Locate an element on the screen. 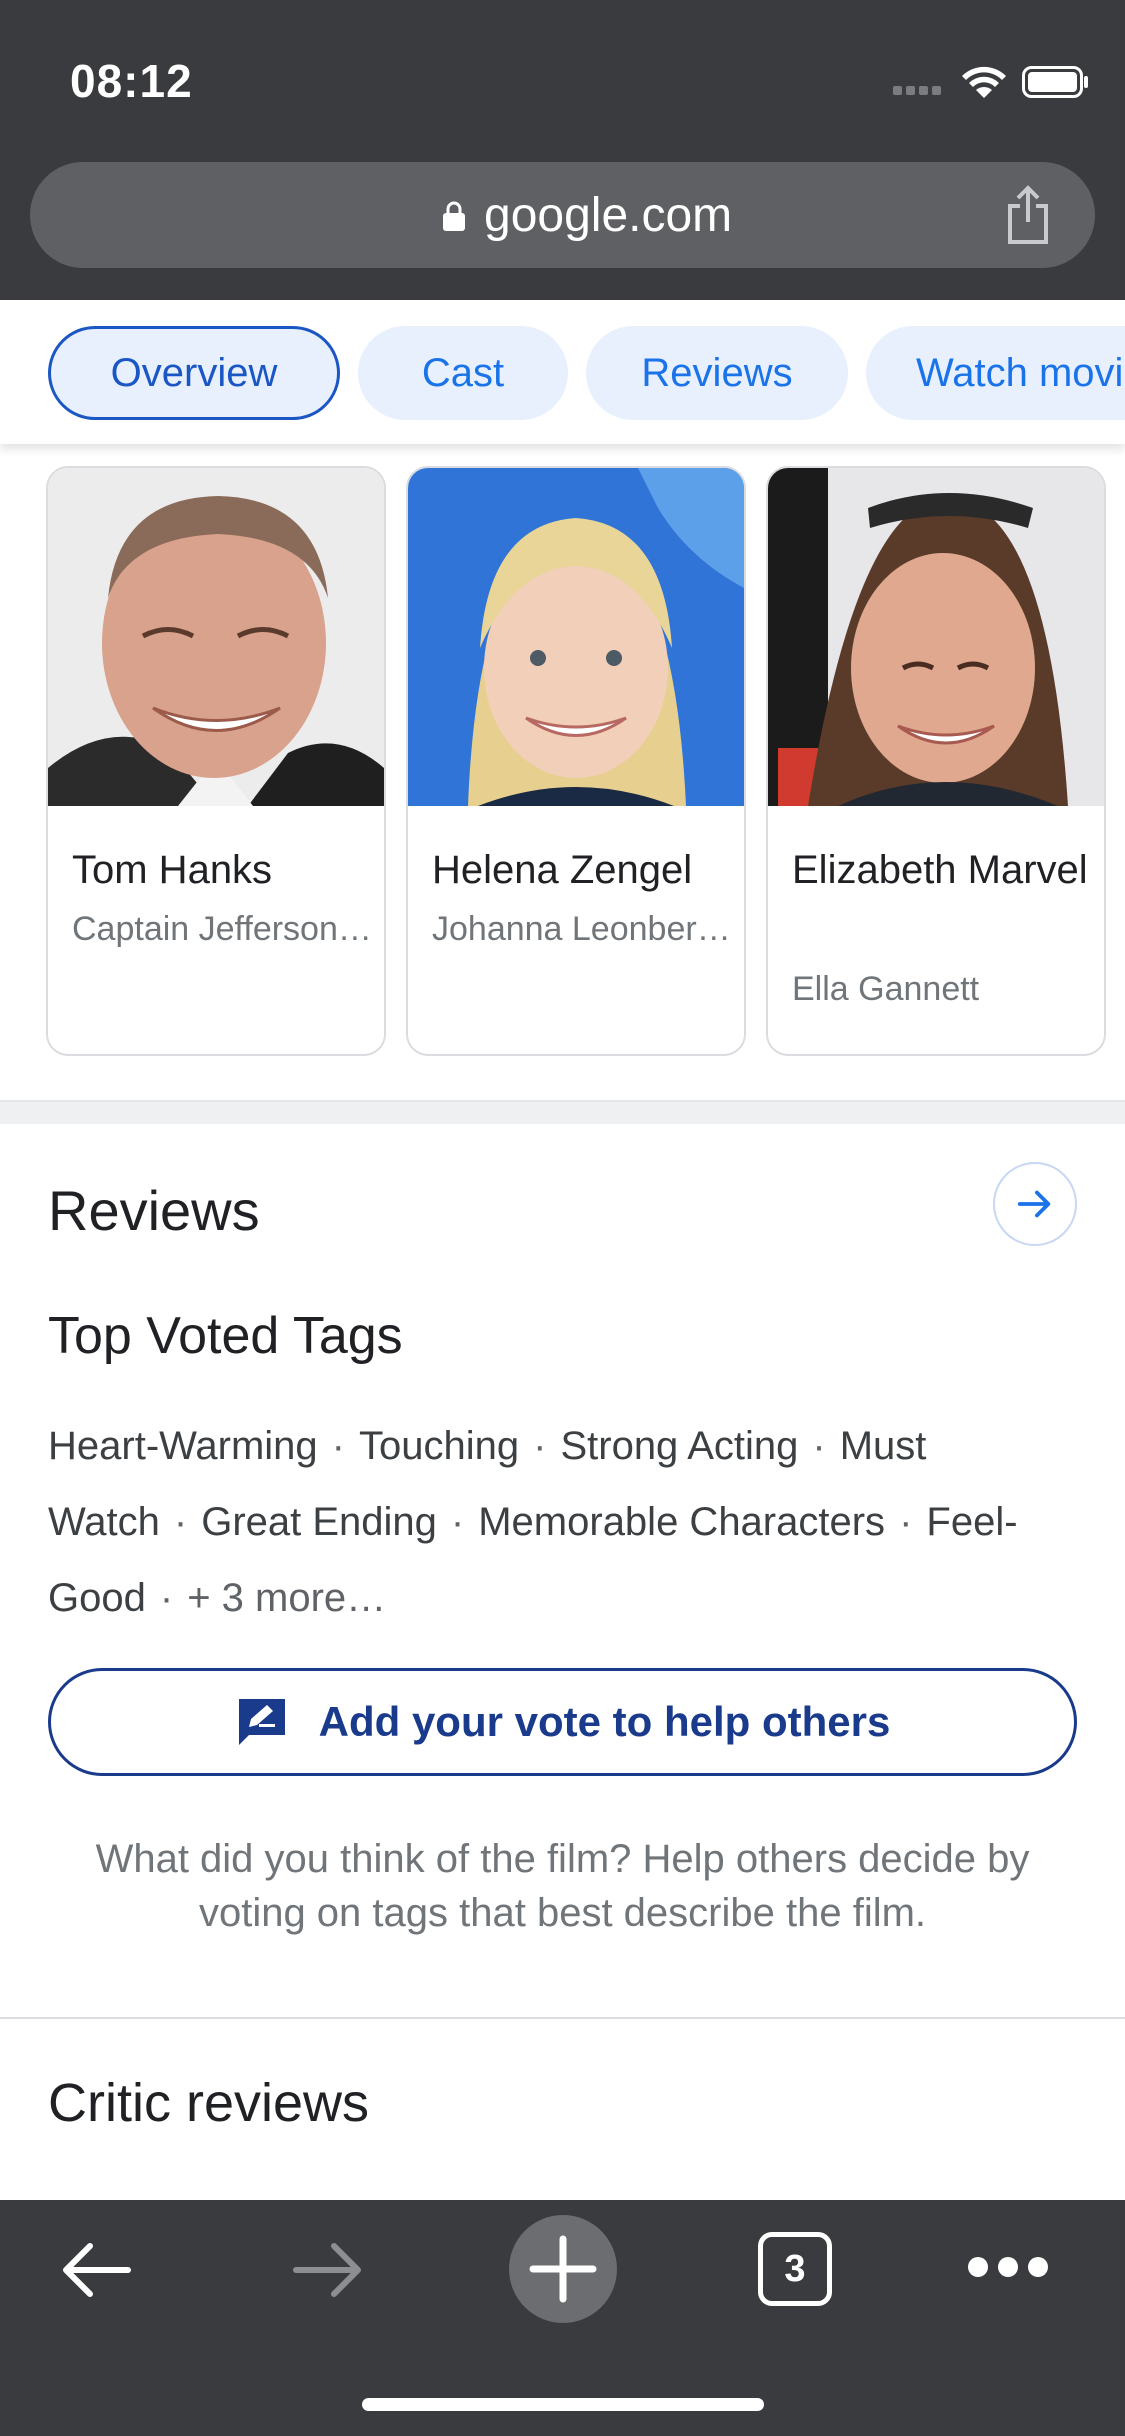 This screenshot has height=2436, width=1125. cast-role: Captain Jefferson Kyle Kidd is located at coordinates (222, 929).